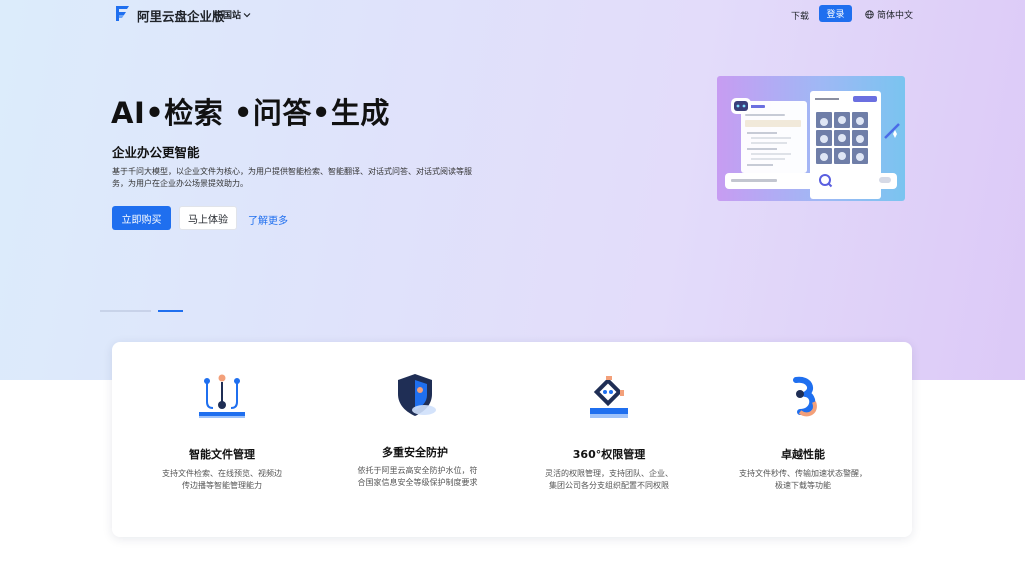 This screenshot has width=1025, height=562. What do you see at coordinates (812, 145) in the screenshot?
I see `mockup-illustration` at bounding box center [812, 145].